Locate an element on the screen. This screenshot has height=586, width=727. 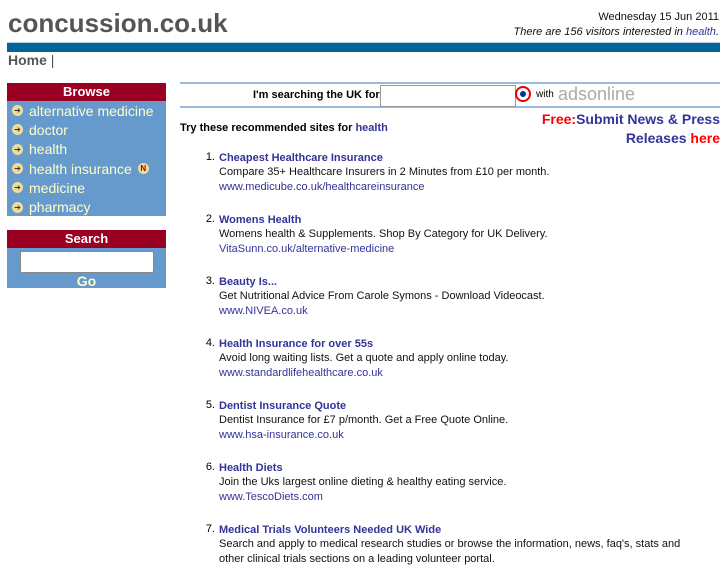
result-url-link: www.hsa-insurance.co.uk is located at coordinates (363, 435).